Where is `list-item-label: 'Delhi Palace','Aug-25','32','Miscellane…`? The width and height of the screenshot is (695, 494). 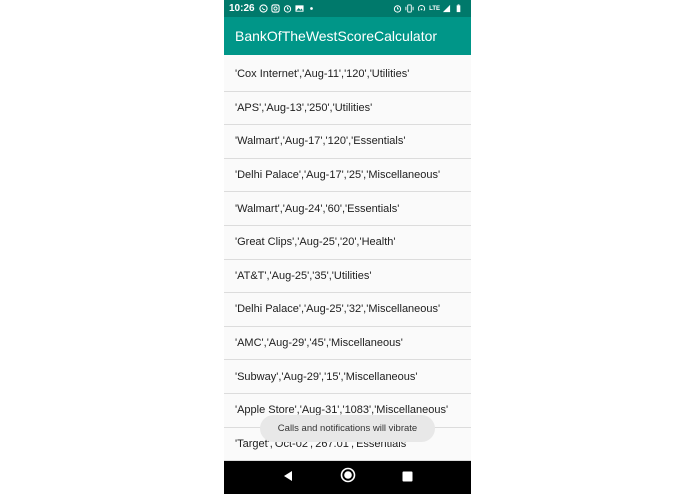 list-item-label: 'Delhi Palace','Aug-25','32','Miscellane… is located at coordinates (338, 309).